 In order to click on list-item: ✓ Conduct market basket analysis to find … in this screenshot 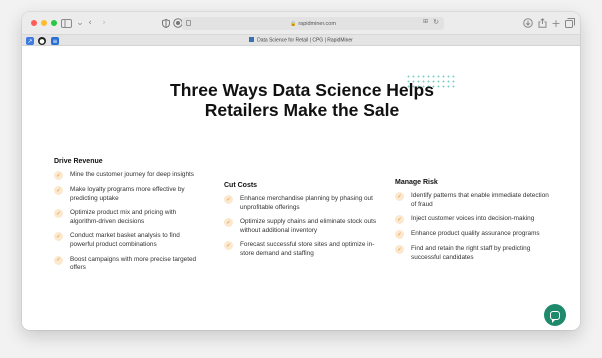, I will do `click(129, 240)`.